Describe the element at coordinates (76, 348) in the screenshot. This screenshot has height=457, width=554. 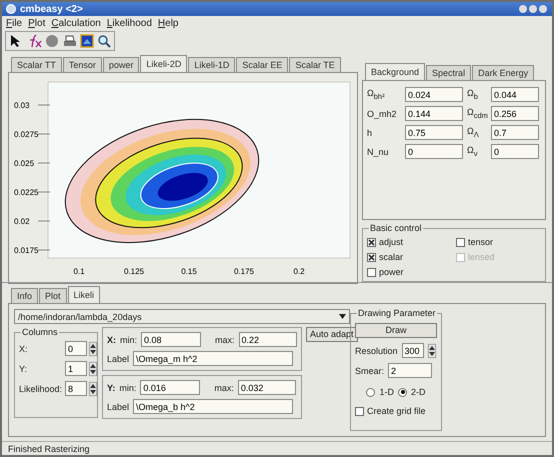
I see `spin-field: 0` at that location.